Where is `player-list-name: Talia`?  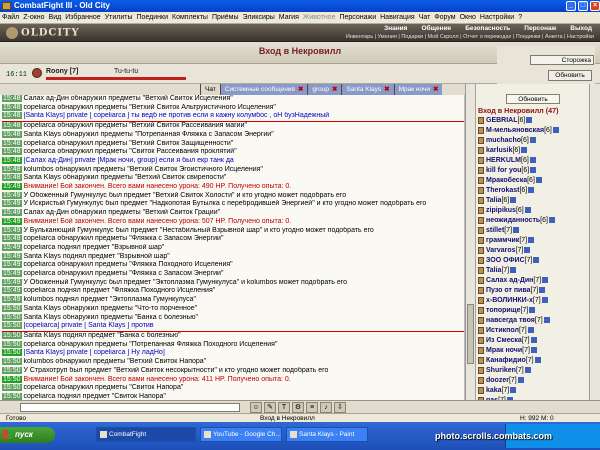 player-list-name: Talia is located at coordinates (493, 200).